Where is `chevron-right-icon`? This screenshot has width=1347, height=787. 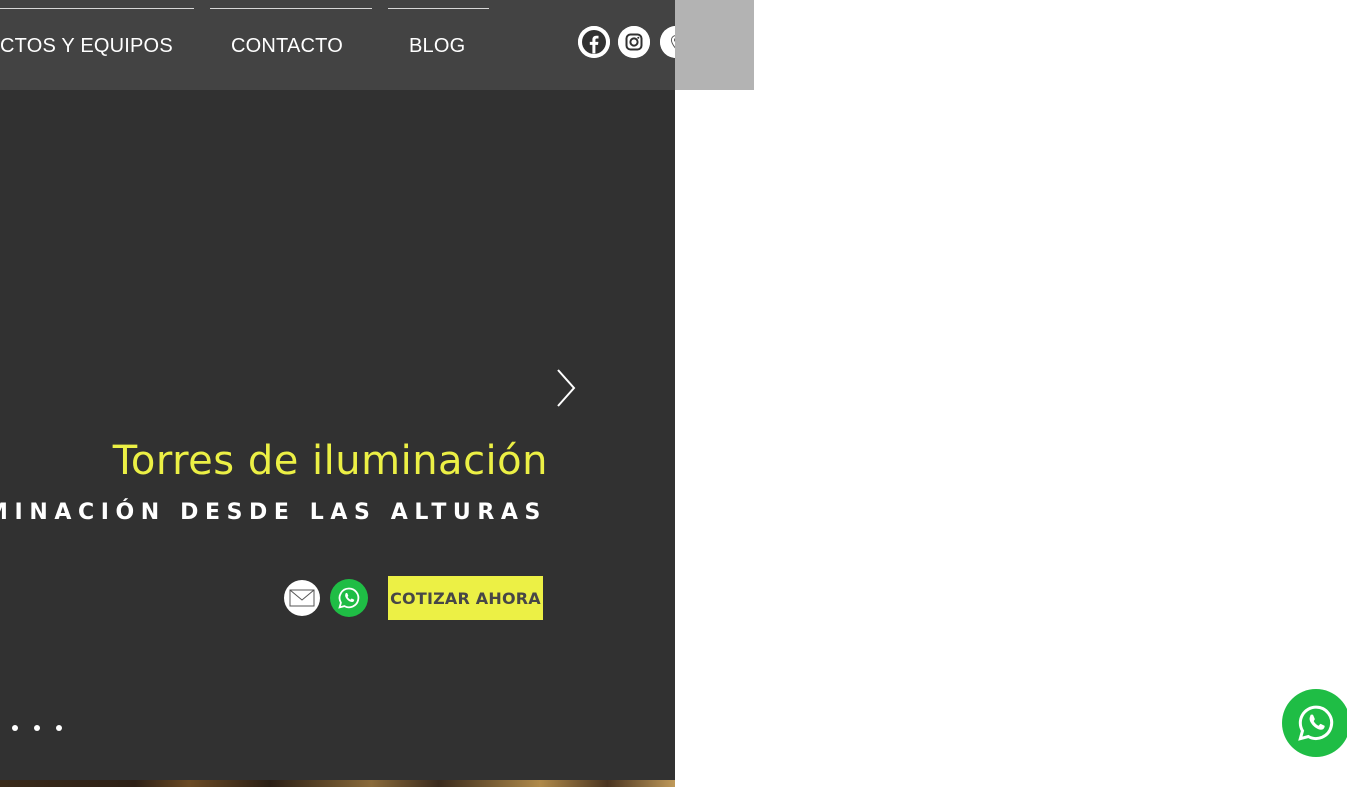 chevron-right-icon is located at coordinates (566, 388).